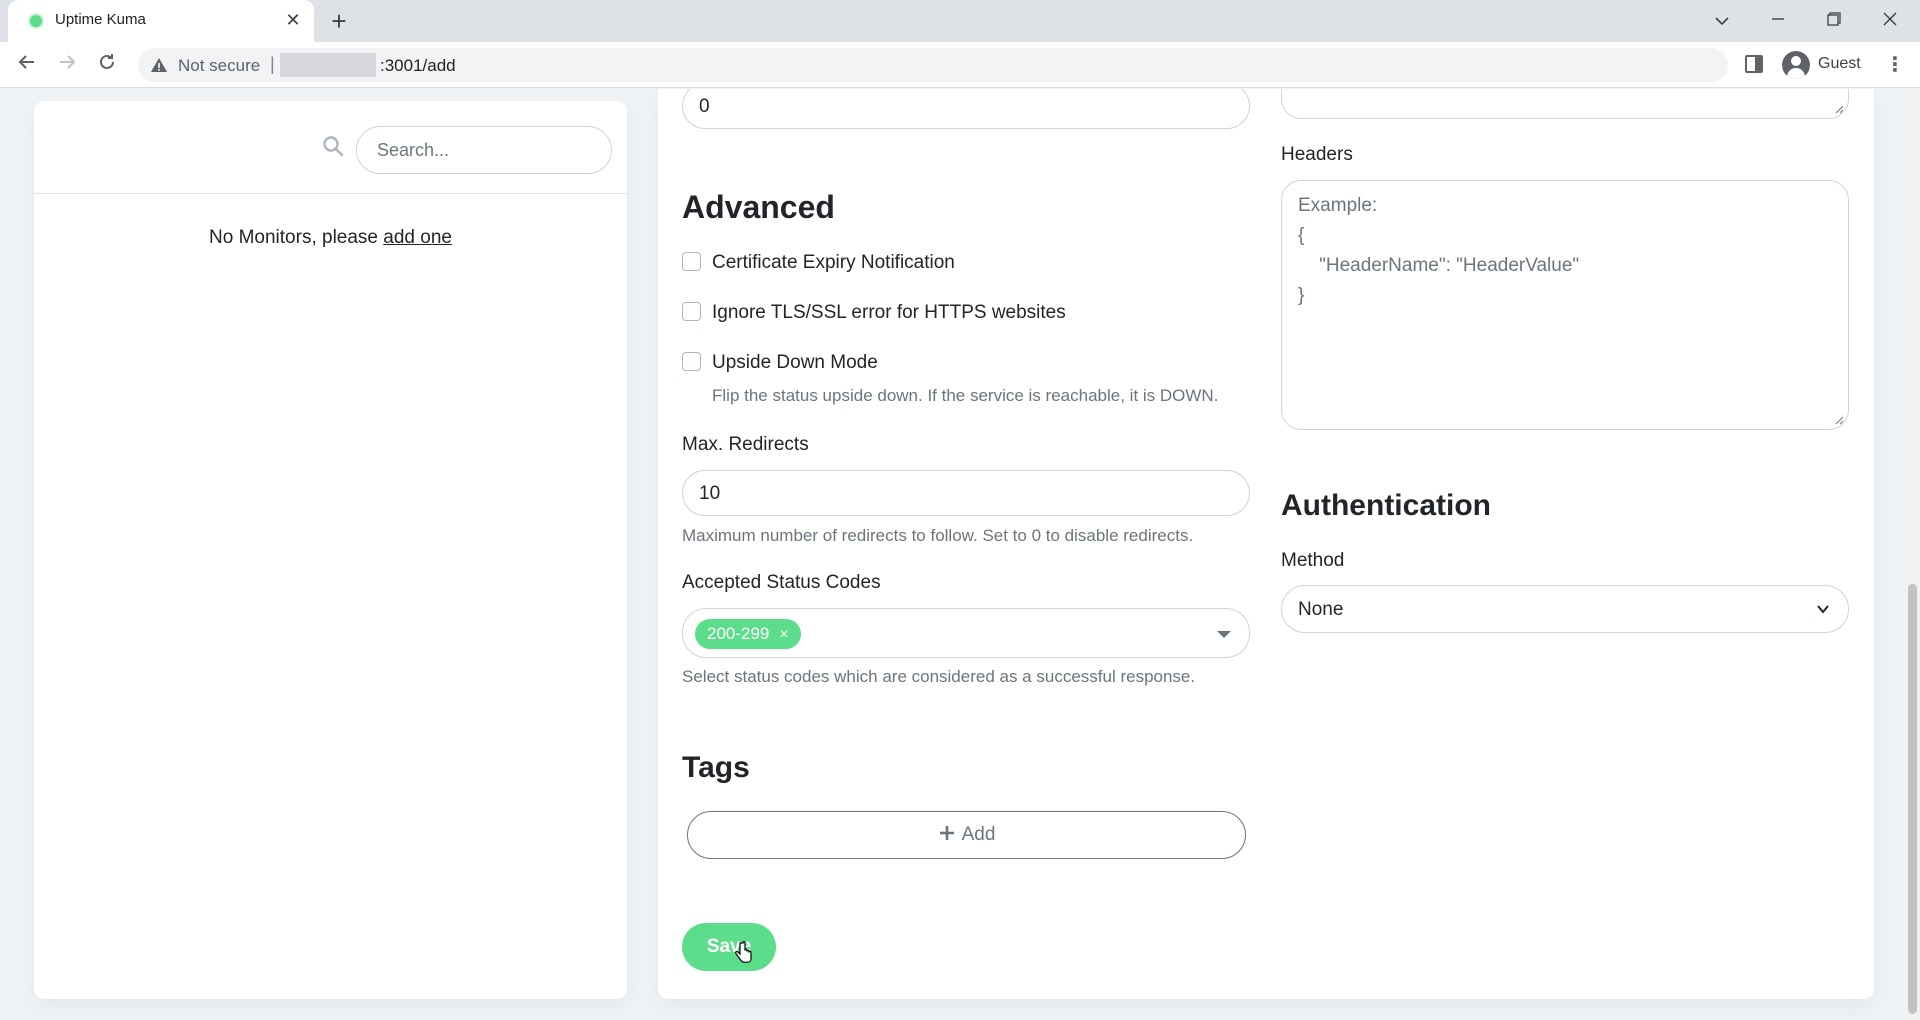 The width and height of the screenshot is (1920, 1020). I want to click on tags-heading: Tags, so click(716, 767).